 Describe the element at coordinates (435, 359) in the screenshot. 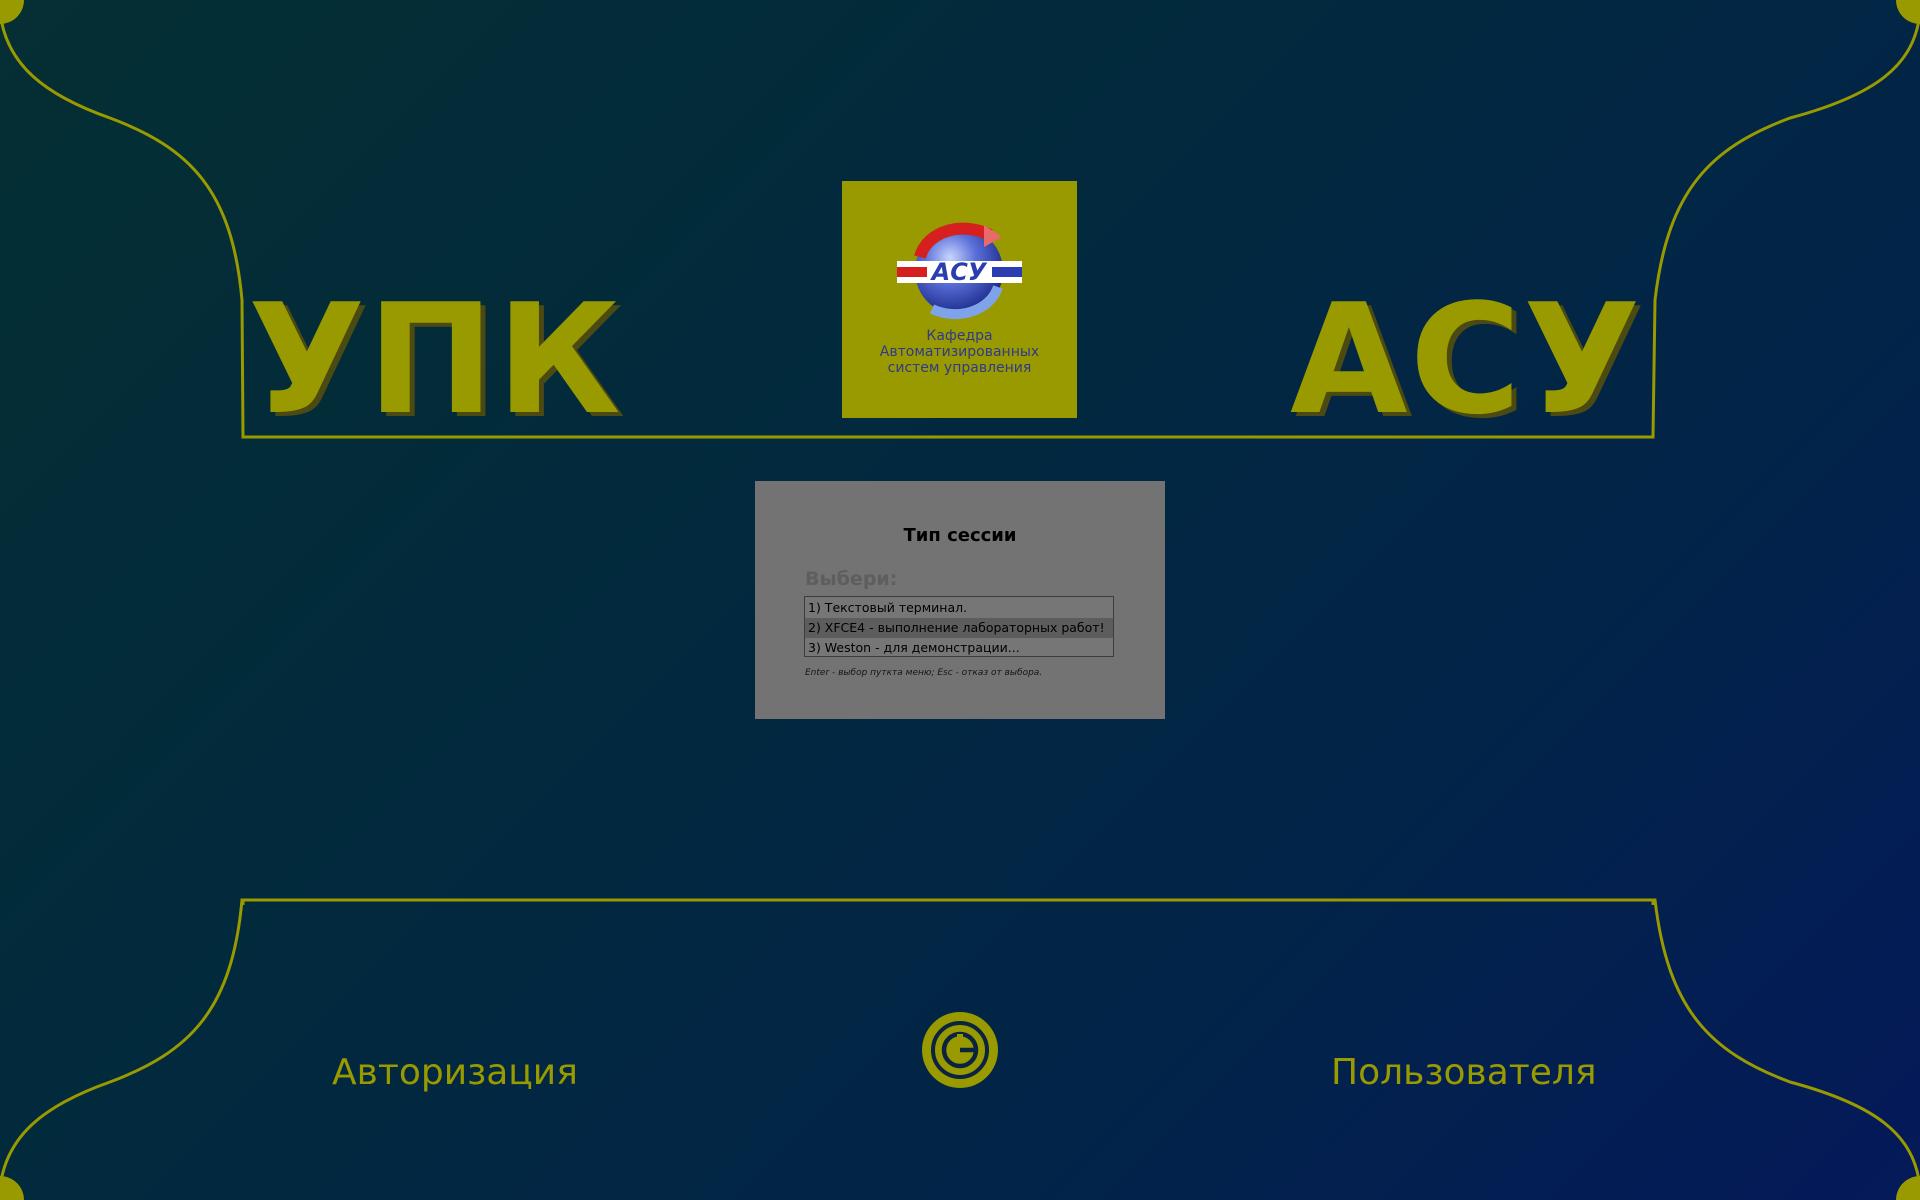

I see `title-upk: УПК` at that location.